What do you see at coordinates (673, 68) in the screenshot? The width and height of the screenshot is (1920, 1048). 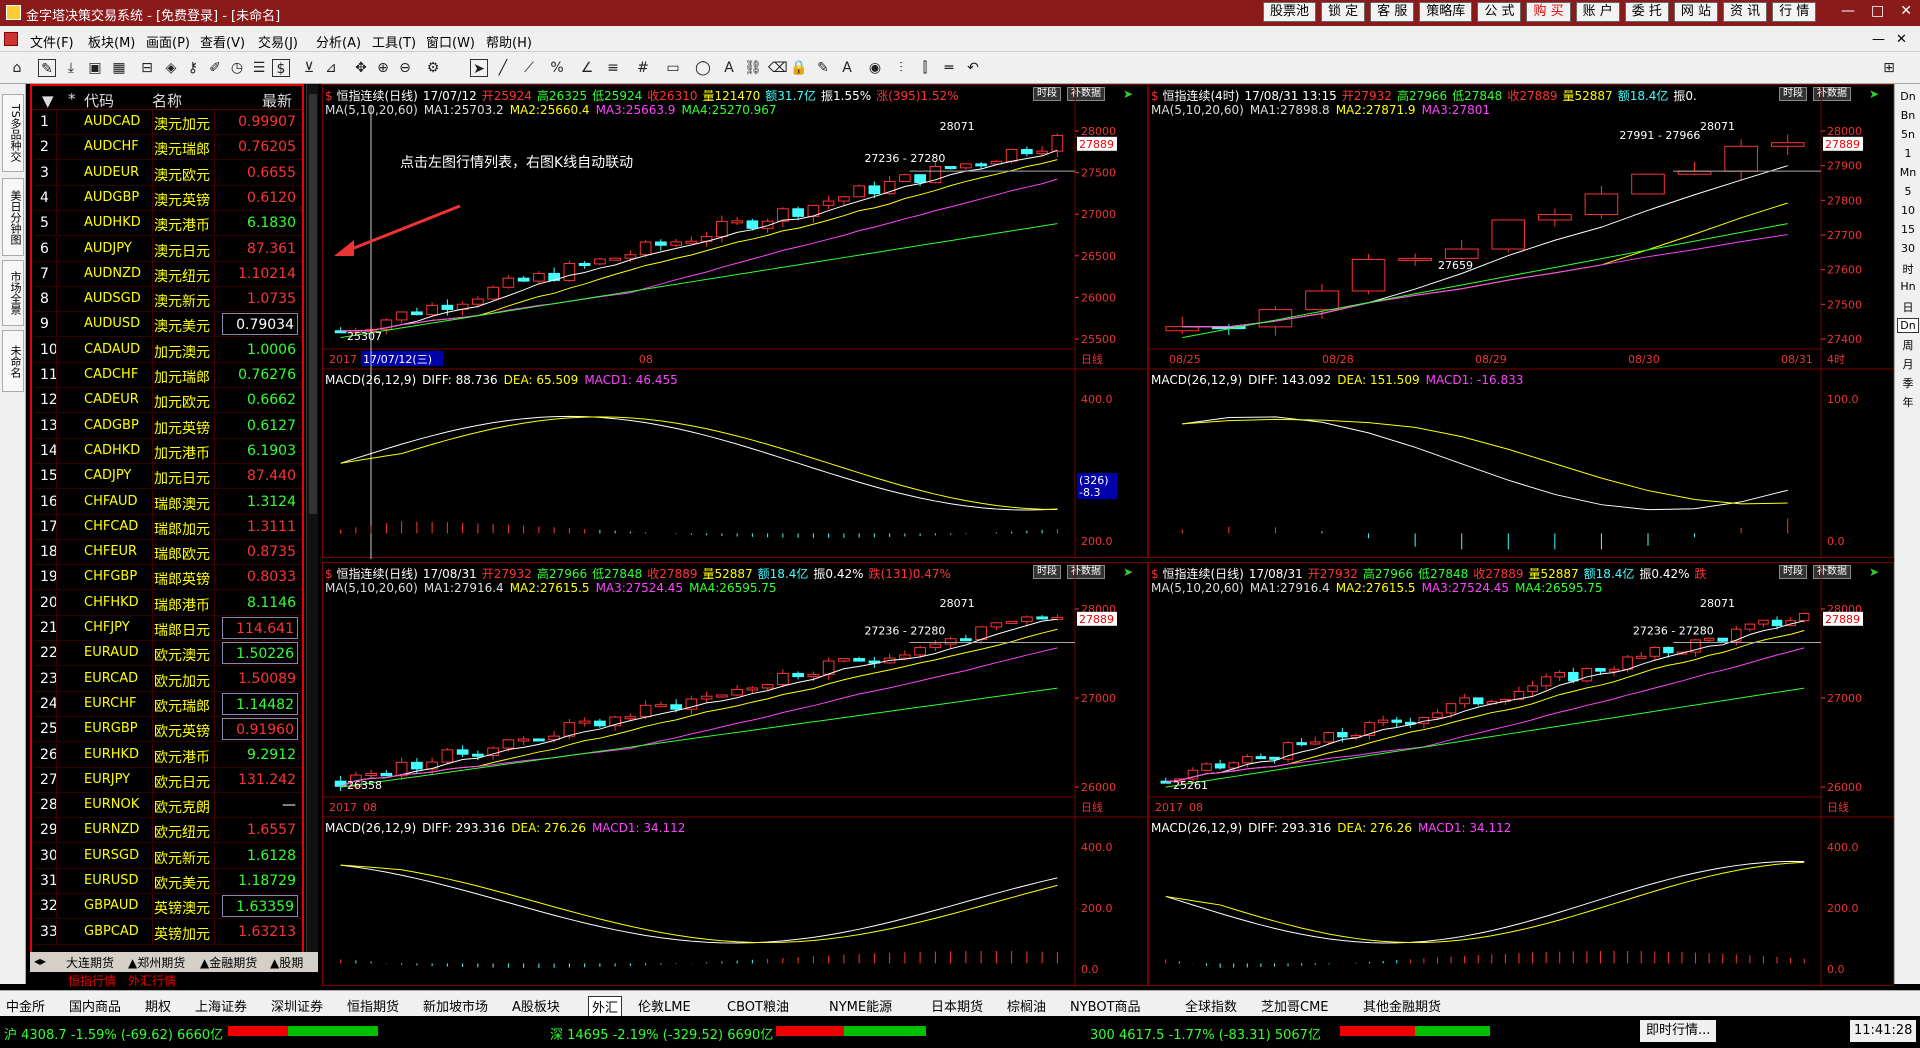 I see `rect-tool-icon: ▭` at bounding box center [673, 68].